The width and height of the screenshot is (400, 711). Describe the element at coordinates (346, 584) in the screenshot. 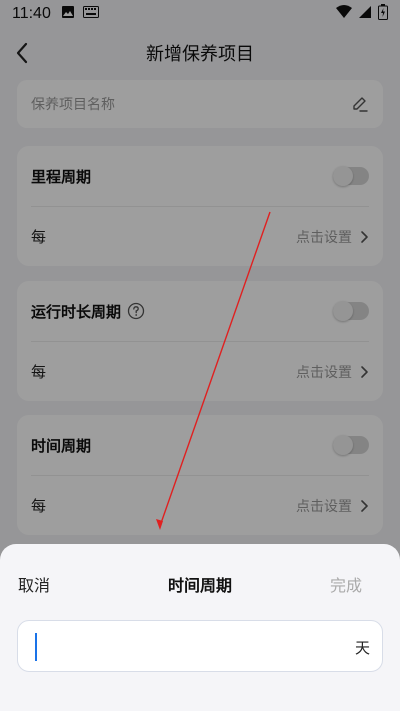

I see `done-button: 完成` at that location.